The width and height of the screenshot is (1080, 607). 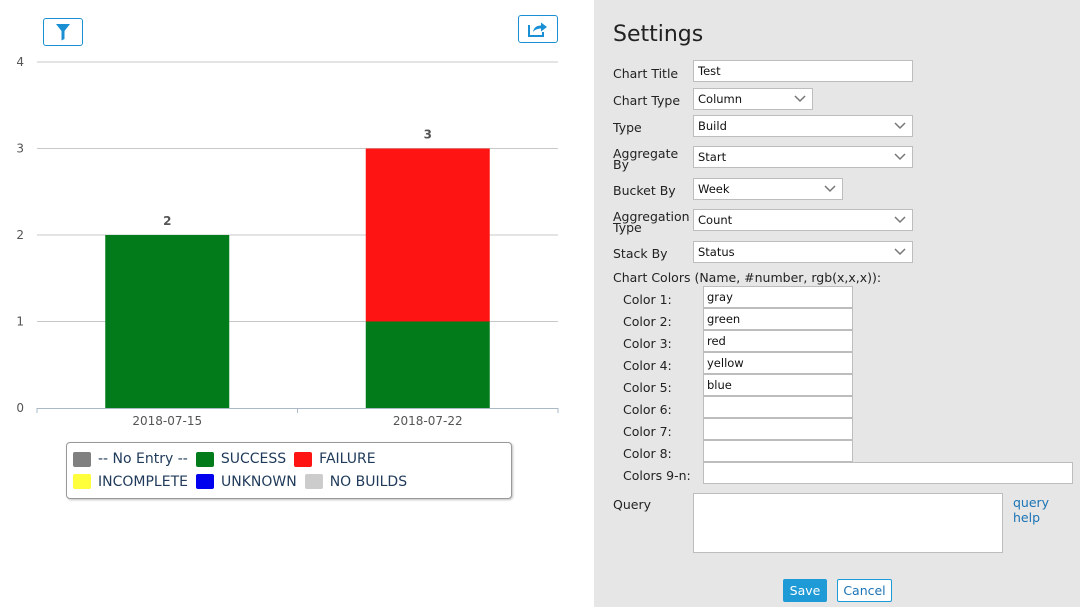 I want to click on stack-by-select: Status, so click(x=803, y=252).